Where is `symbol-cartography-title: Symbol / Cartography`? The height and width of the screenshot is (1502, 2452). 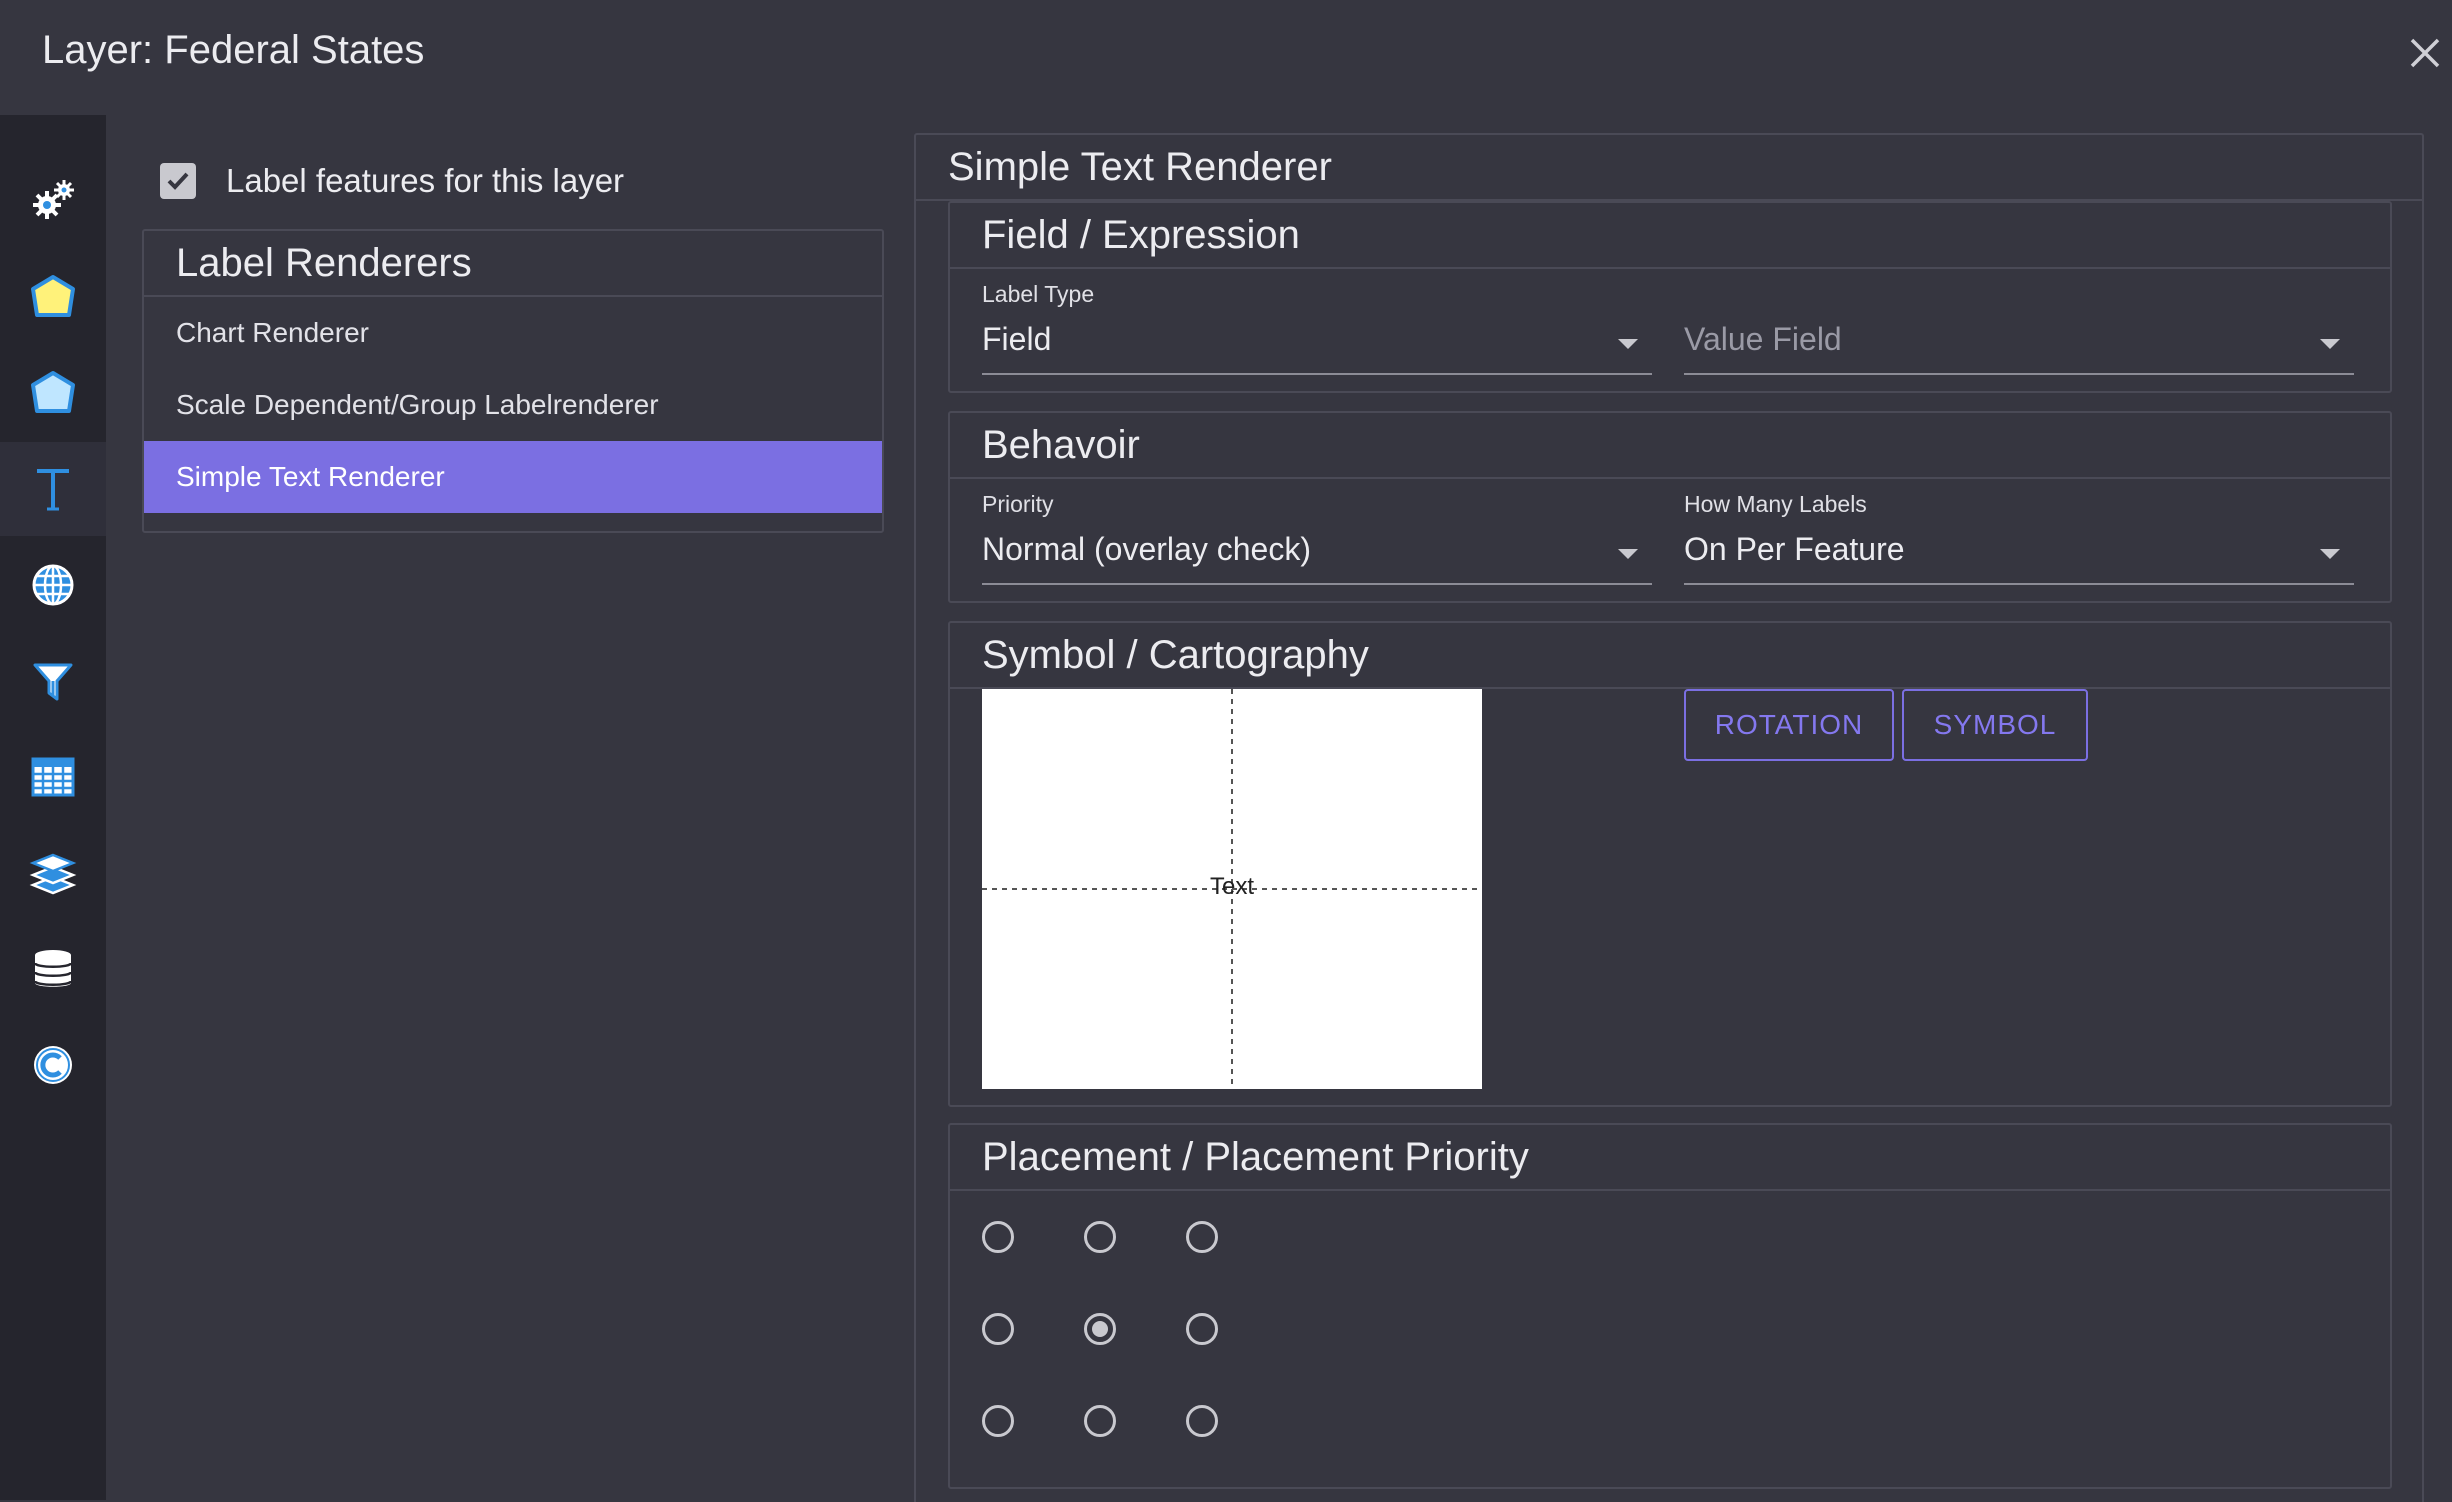
symbol-cartography-title: Symbol / Cartography is located at coordinates (1670, 656).